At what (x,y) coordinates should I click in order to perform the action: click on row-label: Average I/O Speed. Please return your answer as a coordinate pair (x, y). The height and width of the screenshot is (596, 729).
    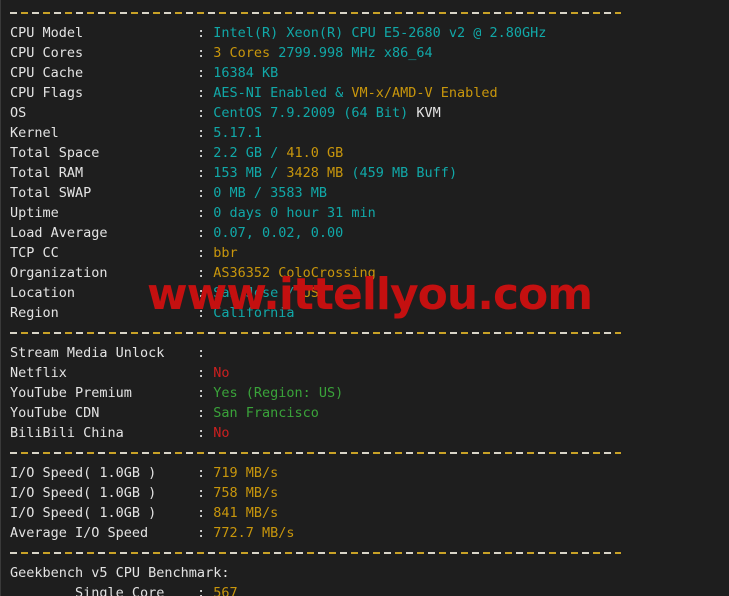
    Looking at the image, I should click on (103, 533).